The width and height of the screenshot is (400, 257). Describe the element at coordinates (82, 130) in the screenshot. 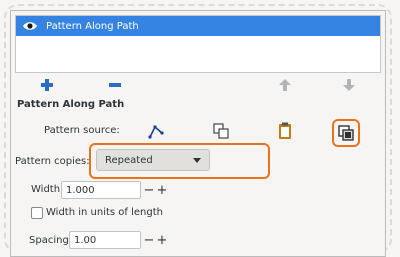

I see `pattern-source-label: Pattern source:` at that location.